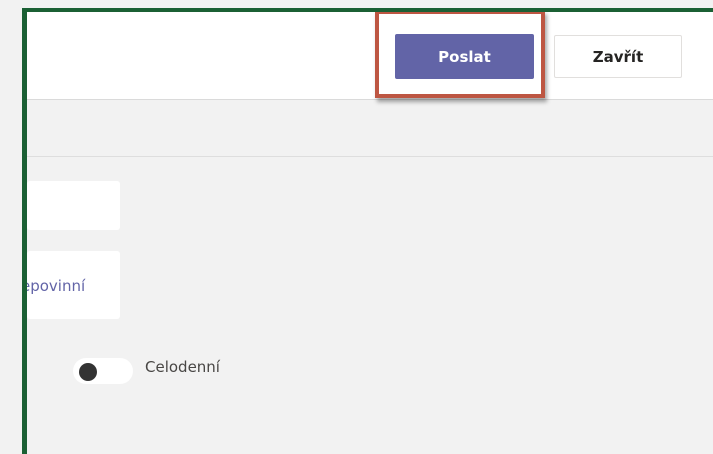 Image resolution: width=713 pixels, height=454 pixels. I want to click on all-day-toggle, so click(103, 371).